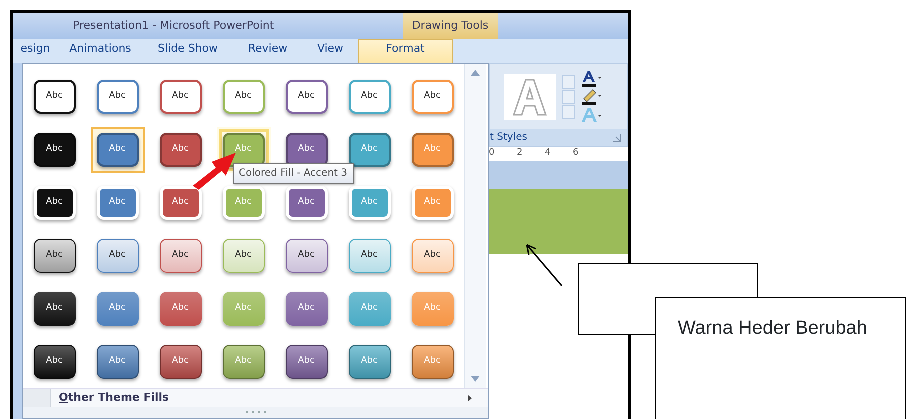 This screenshot has width=906, height=419. What do you see at coordinates (548, 153) in the screenshot?
I see `ruler-number: 4` at bounding box center [548, 153].